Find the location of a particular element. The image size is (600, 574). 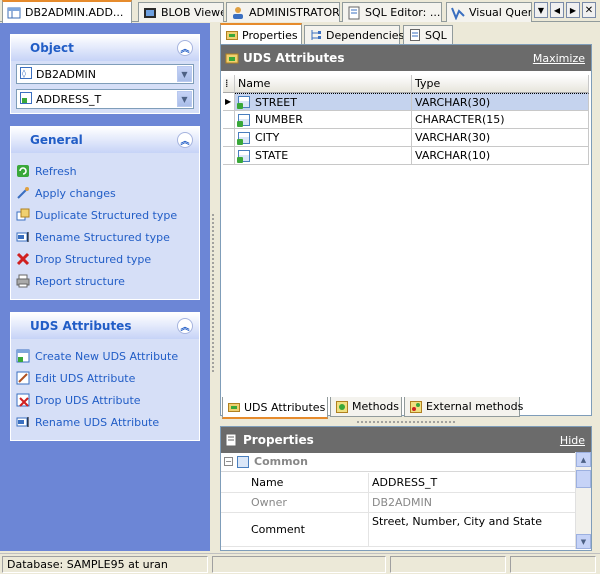

table-row: CITY VARCHAR(30) is located at coordinates (406, 138).